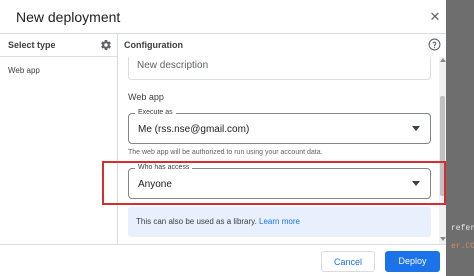 The height and width of the screenshot is (276, 474). I want to click on background-editor, so click(460, 138).